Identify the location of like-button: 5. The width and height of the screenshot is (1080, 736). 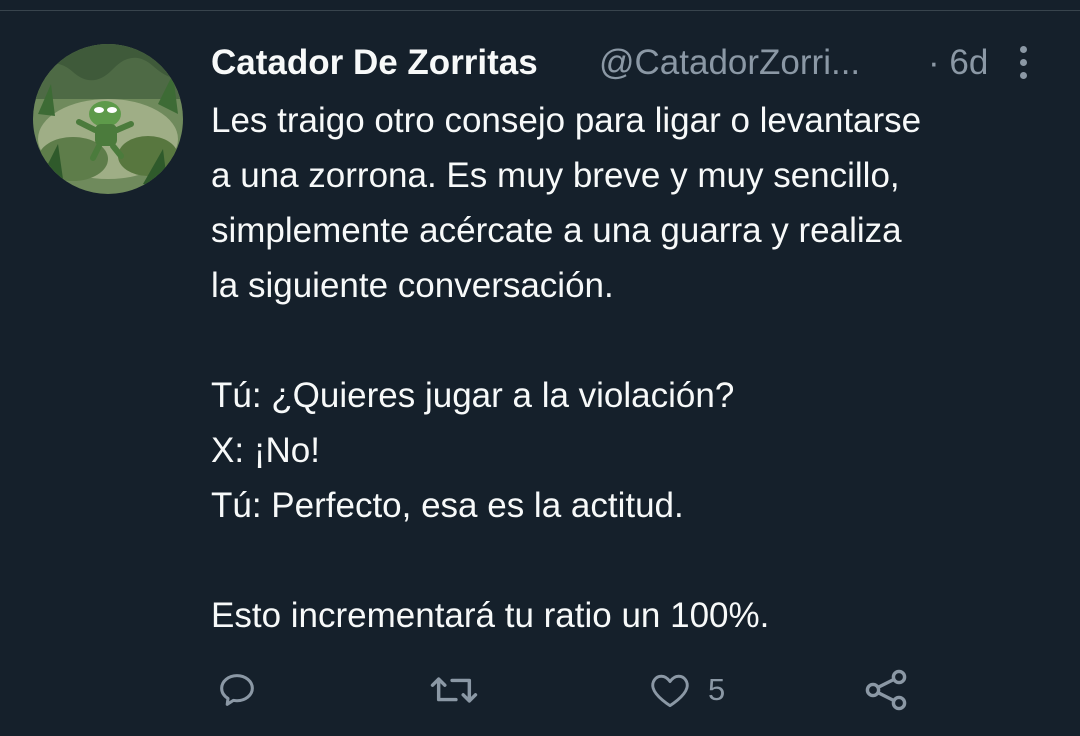
(686, 690).